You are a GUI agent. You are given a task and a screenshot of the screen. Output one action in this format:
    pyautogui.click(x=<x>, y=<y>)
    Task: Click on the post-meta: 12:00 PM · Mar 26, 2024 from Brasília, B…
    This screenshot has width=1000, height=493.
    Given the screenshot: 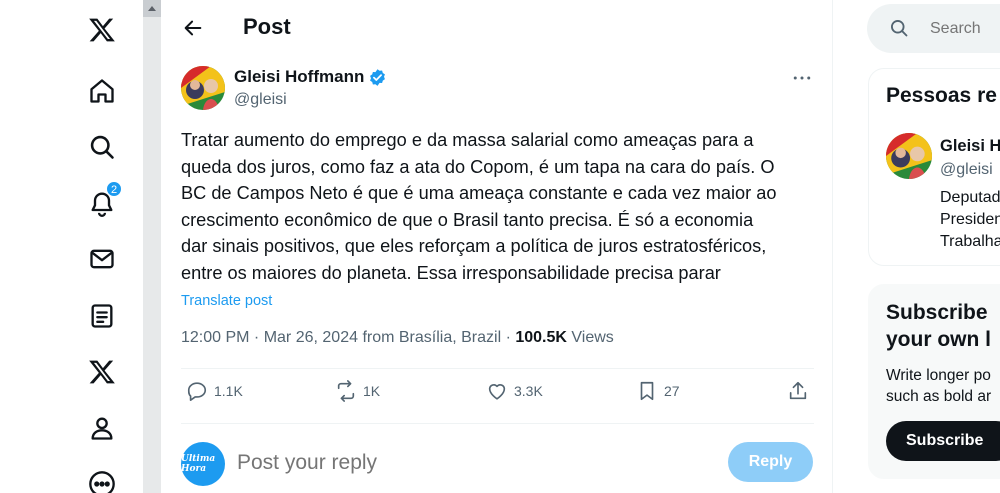 What is the action you would take?
    pyautogui.click(x=397, y=337)
    